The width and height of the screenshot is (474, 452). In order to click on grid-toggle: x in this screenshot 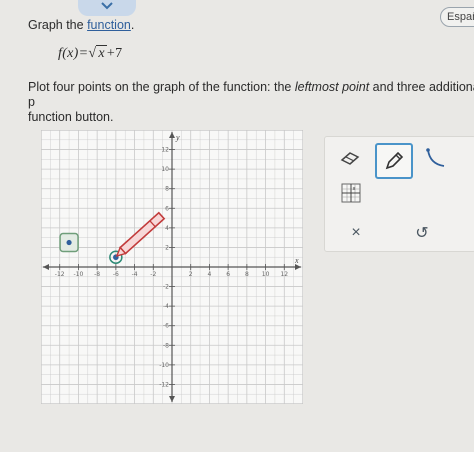, I will do `click(351, 193)`.